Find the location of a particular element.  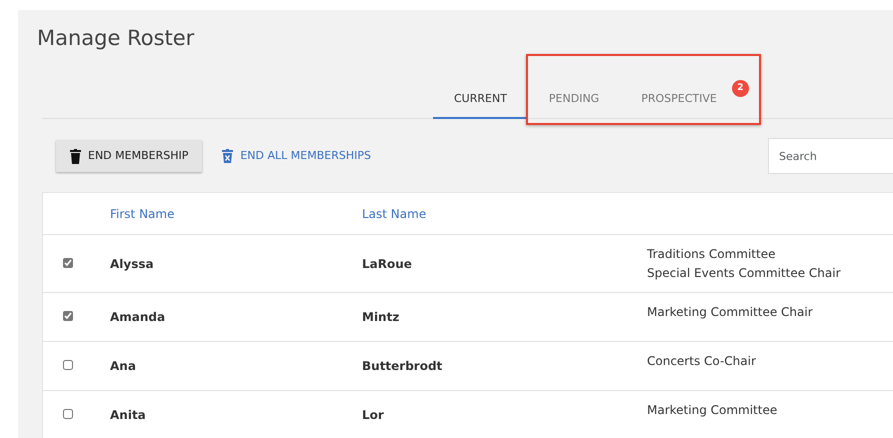

last-name: Mintz is located at coordinates (381, 317).